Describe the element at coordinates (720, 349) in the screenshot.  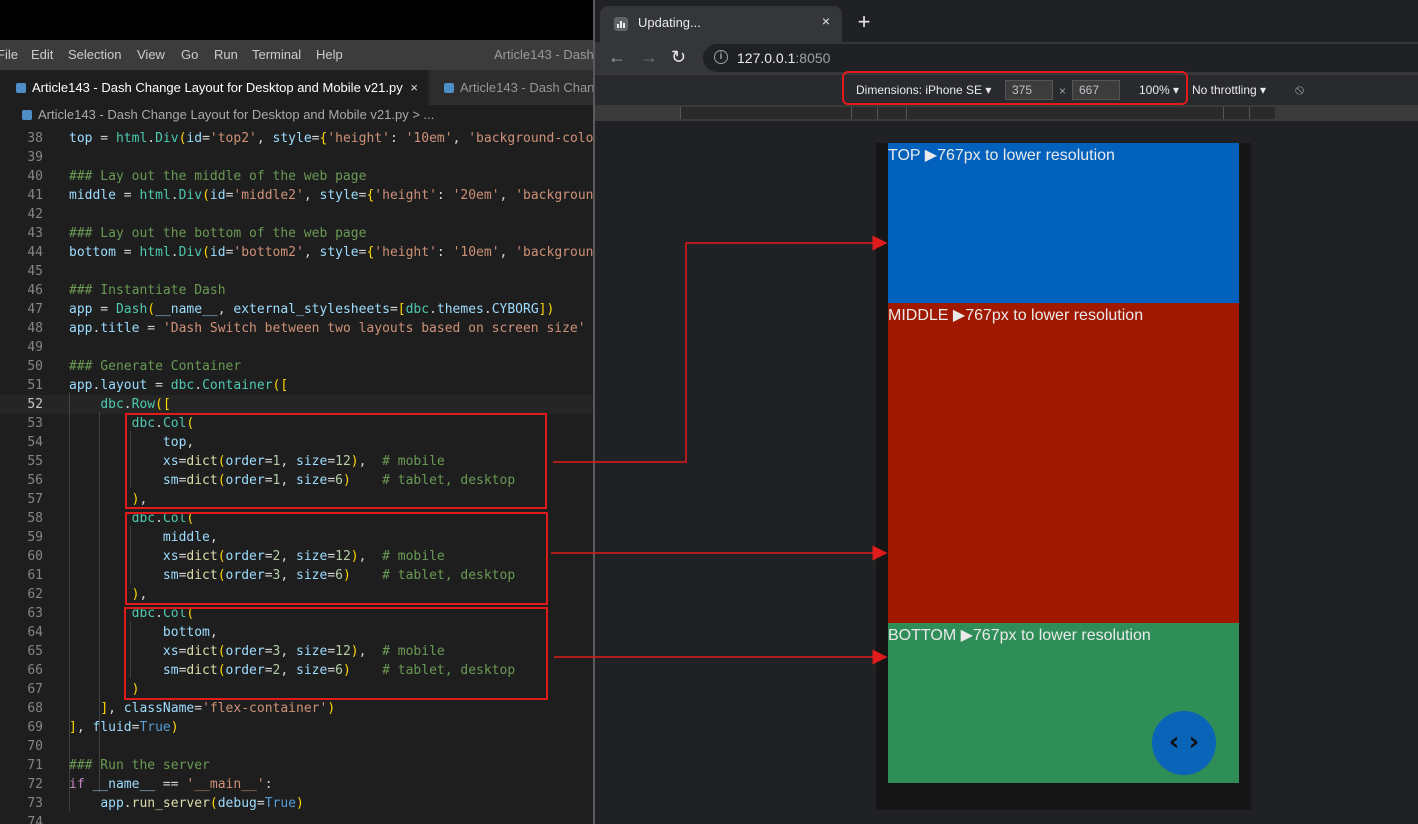
I see `arrow-to-top-section` at that location.